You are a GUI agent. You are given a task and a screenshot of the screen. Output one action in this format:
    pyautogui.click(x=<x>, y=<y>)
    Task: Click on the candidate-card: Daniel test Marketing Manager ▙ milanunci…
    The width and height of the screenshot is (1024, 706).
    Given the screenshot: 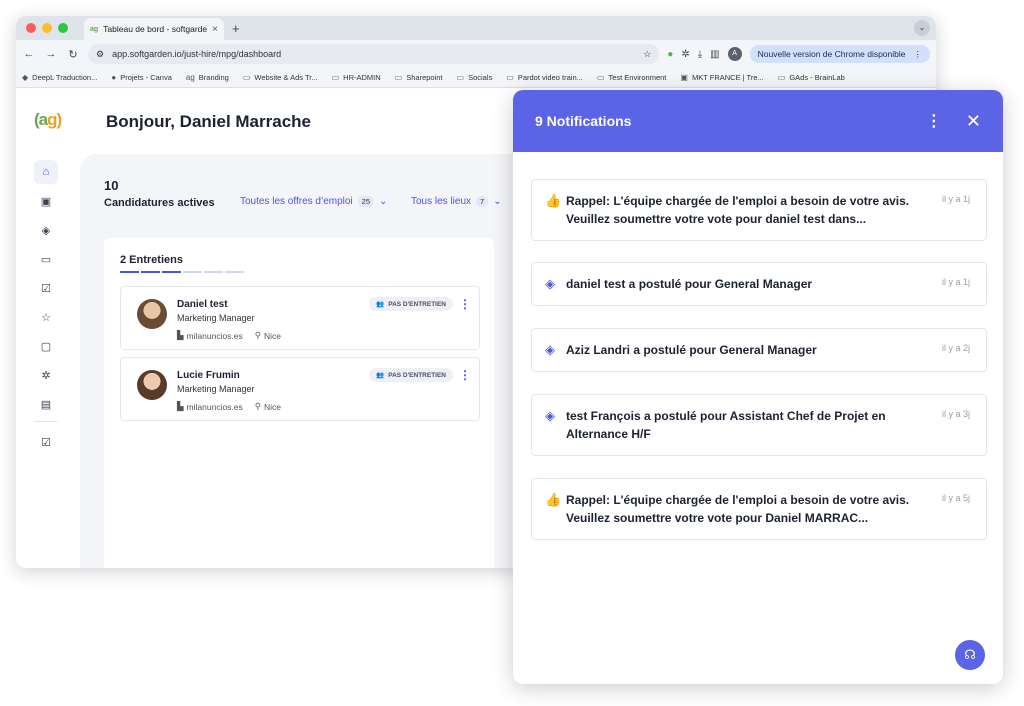 What is the action you would take?
    pyautogui.click(x=300, y=318)
    